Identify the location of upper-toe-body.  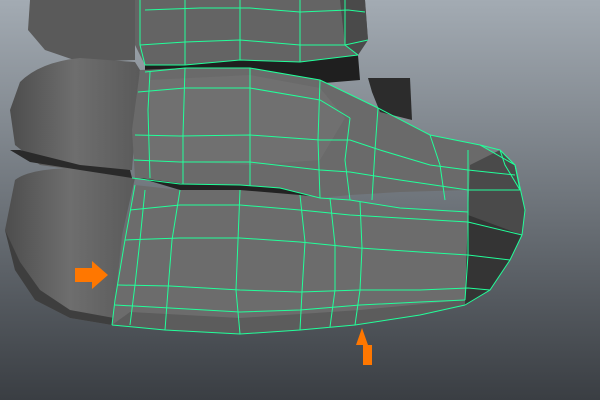
(251, 32).